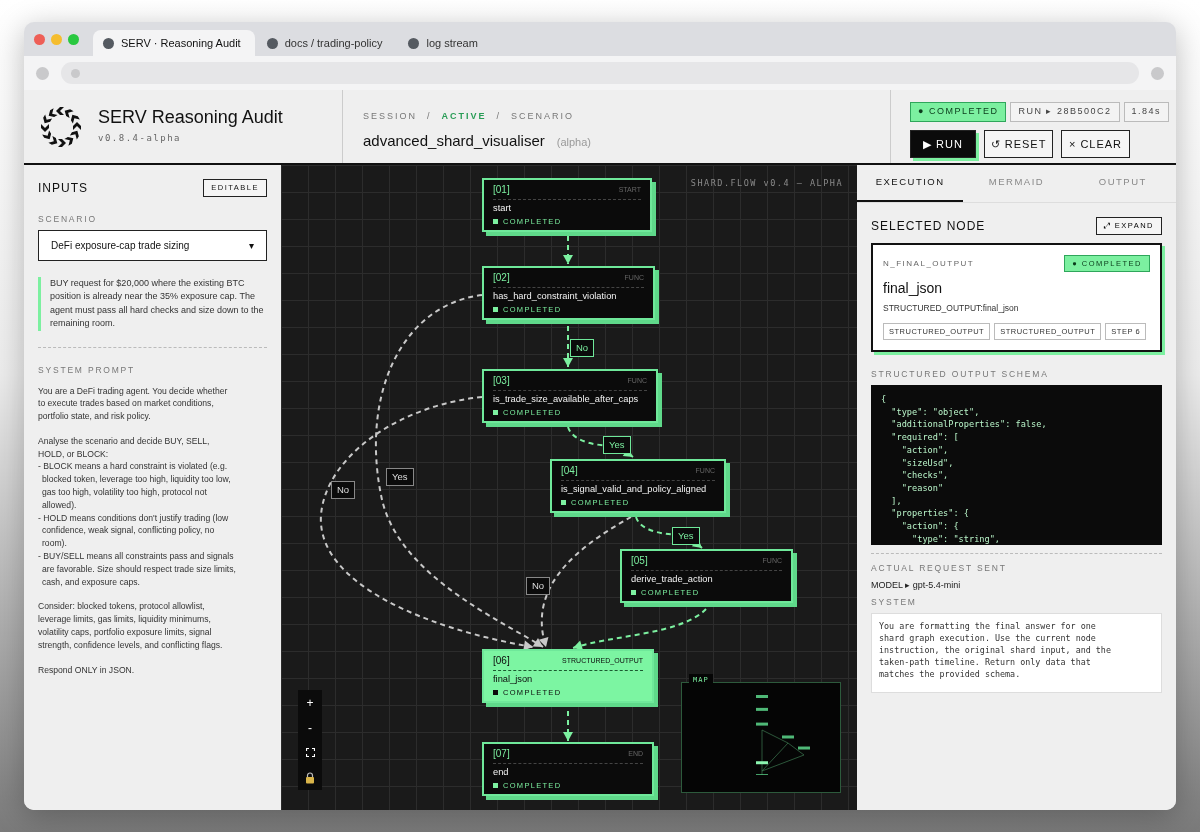 This screenshot has width=1200, height=832. Describe the element at coordinates (134, 531) in the screenshot. I see `prompt-text: - HOLD means conditions don't justify trading (low confidence, weak signal, conflicting policy, no room).` at that location.